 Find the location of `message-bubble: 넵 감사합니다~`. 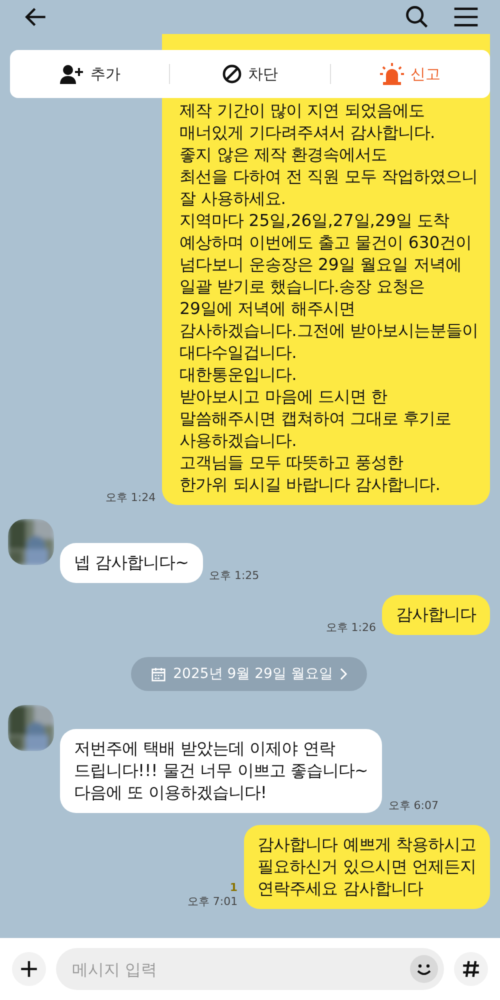

message-bubble: 넵 감사합니다~ is located at coordinates (131, 563).